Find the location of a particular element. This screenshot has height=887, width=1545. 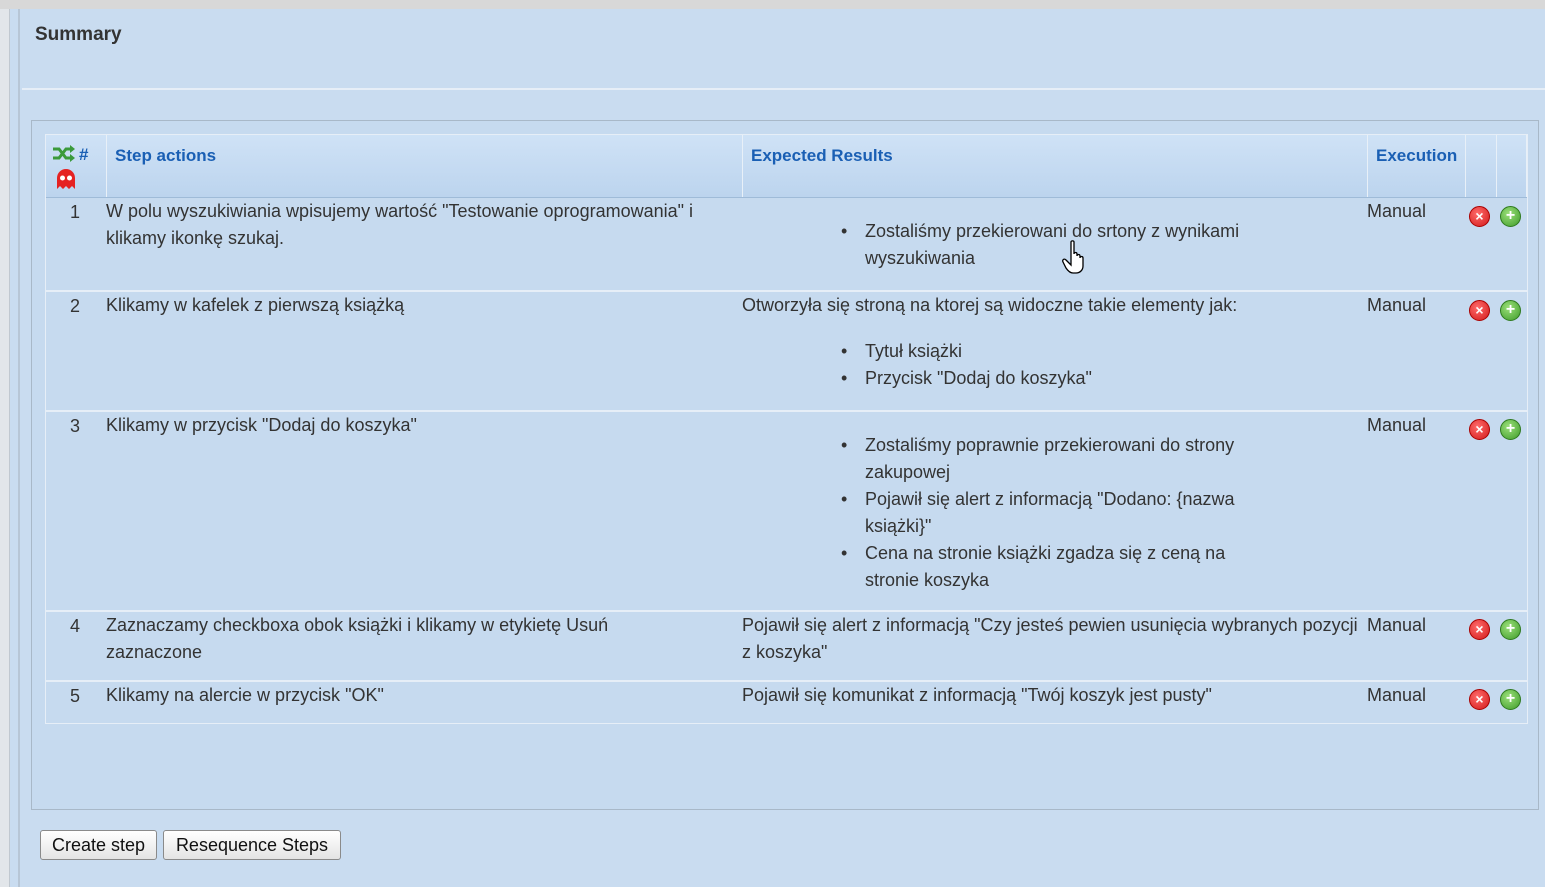

step-number: 1 is located at coordinates (74, 212).